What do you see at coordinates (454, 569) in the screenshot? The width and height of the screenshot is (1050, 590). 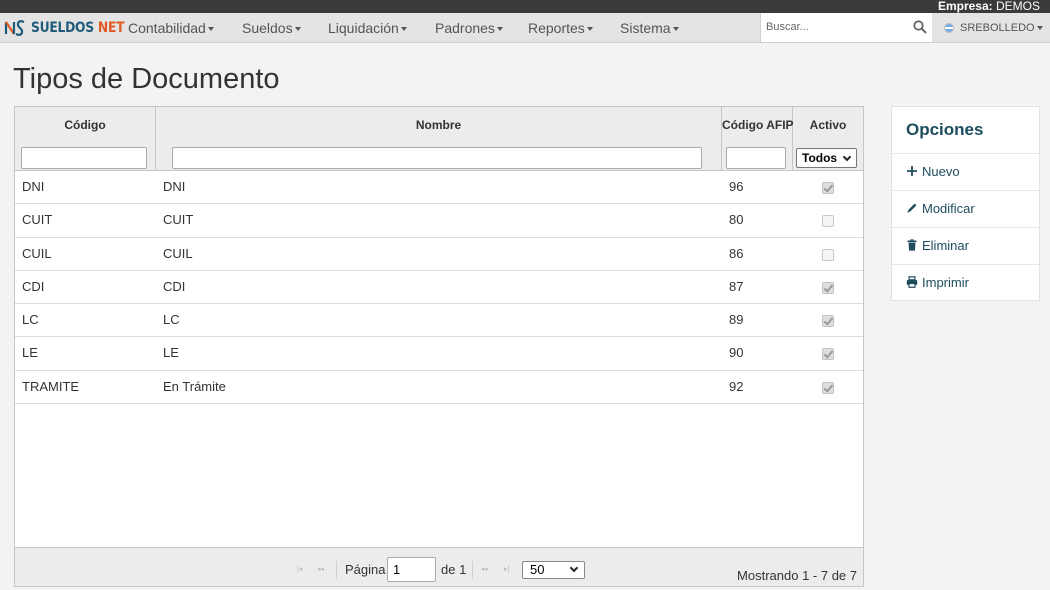 I see `page-count: de 1` at bounding box center [454, 569].